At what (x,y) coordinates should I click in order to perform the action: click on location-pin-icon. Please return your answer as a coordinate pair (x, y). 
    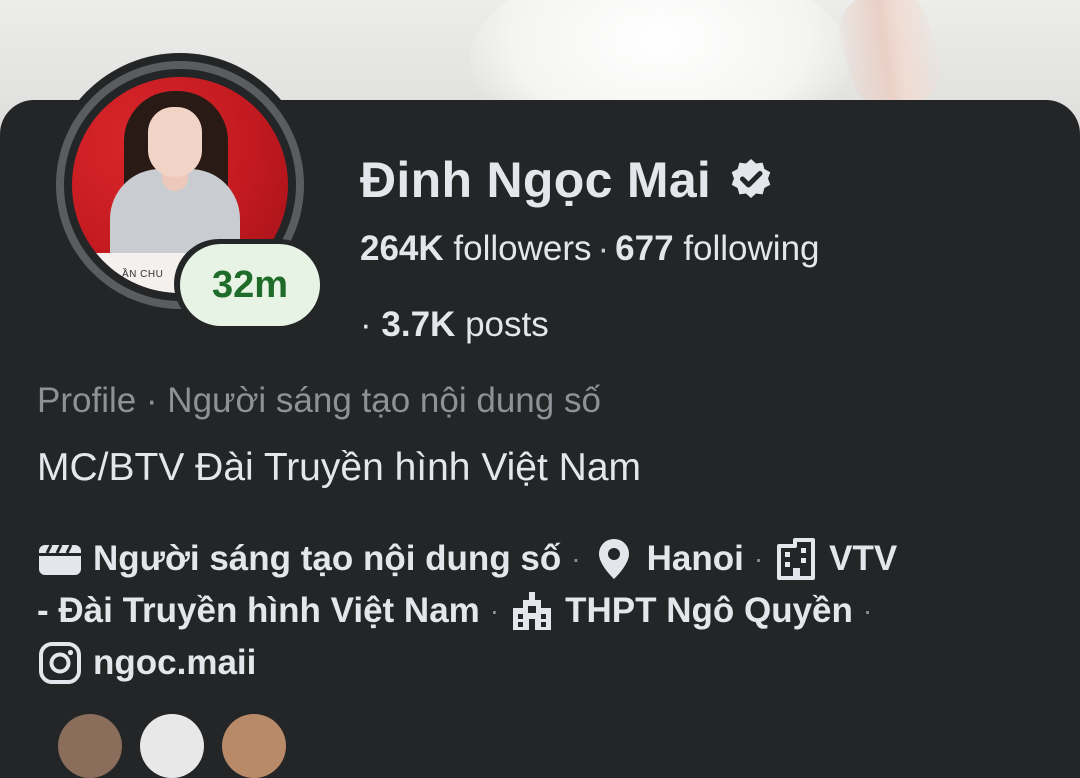
    Looking at the image, I should click on (614, 559).